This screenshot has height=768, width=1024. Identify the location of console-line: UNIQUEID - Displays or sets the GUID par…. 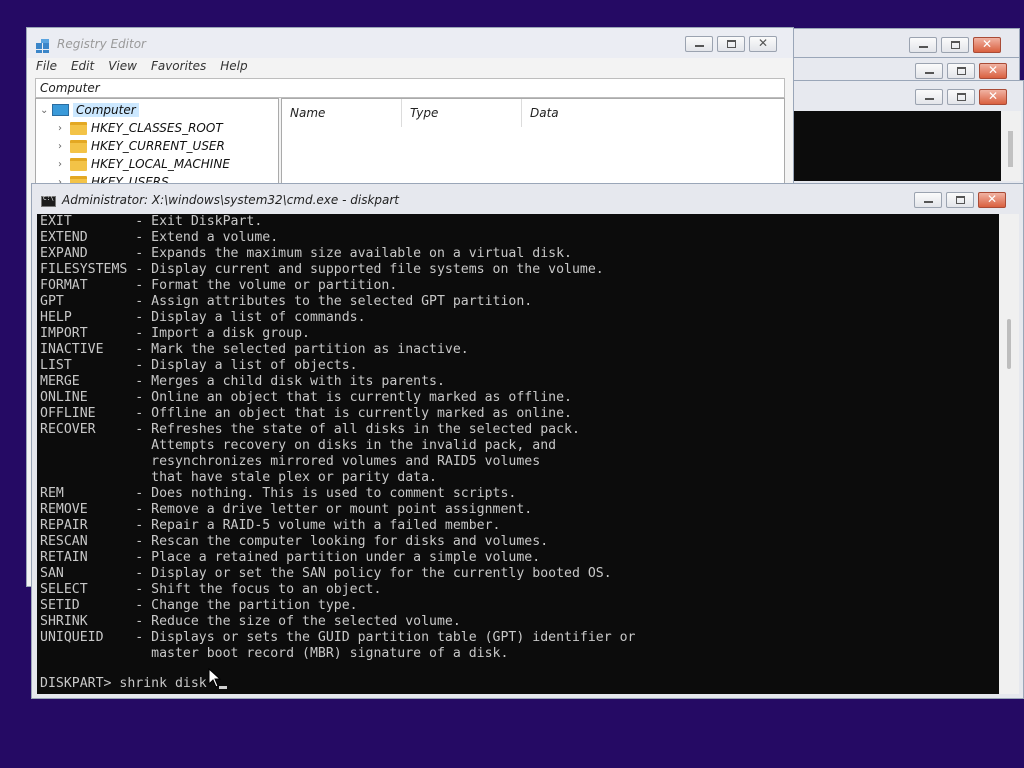
(338, 637).